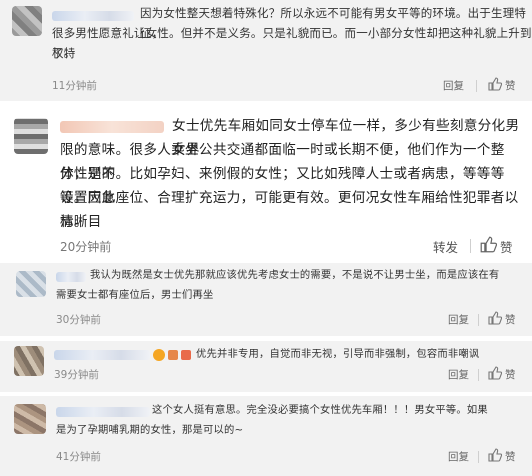 Image resolution: width=532 pixels, height=476 pixels. I want to click on comment-text: 权。, so click(64, 53).